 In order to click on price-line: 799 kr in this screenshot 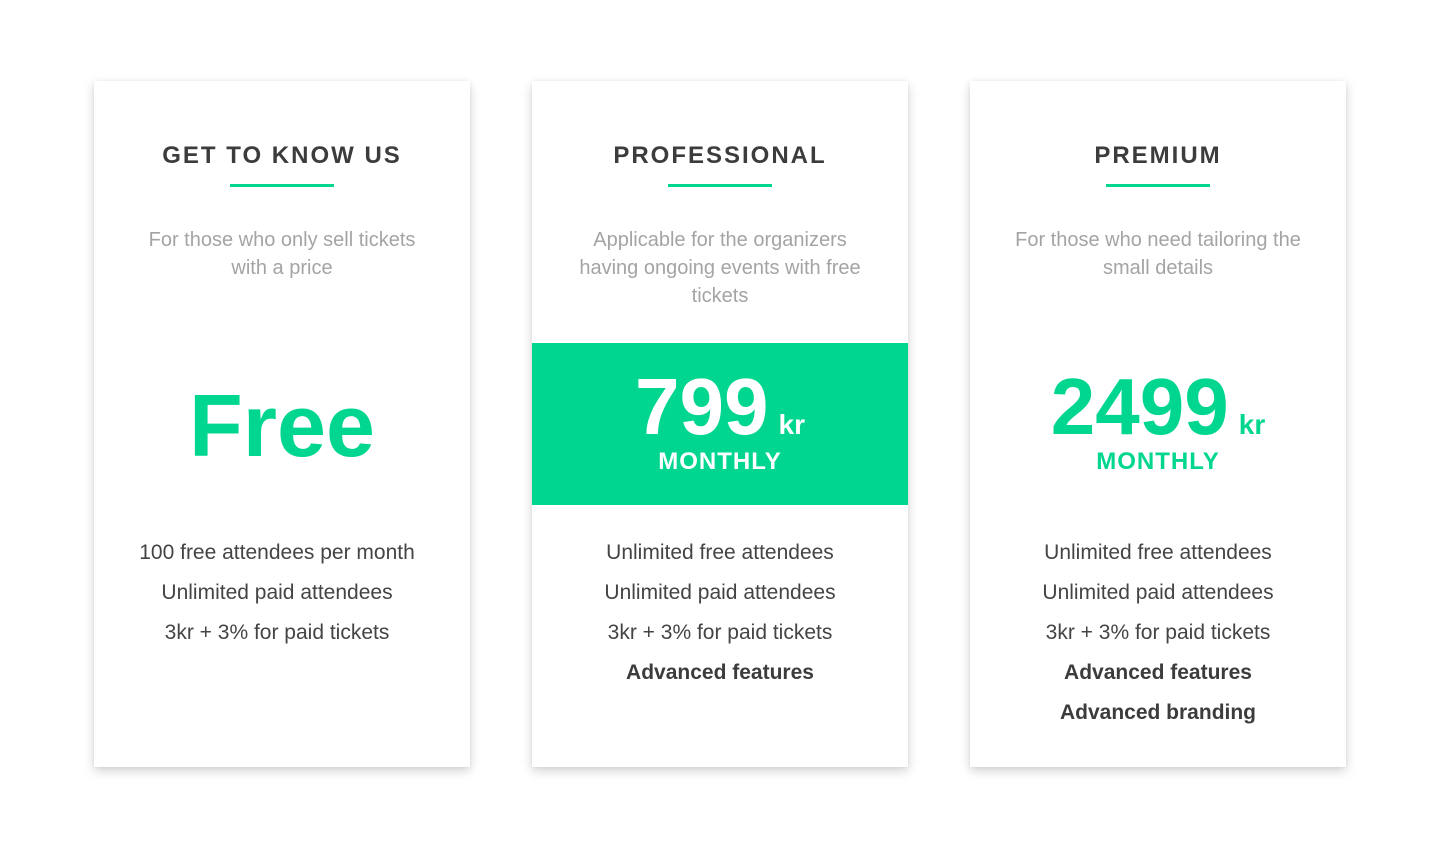, I will do `click(720, 407)`.